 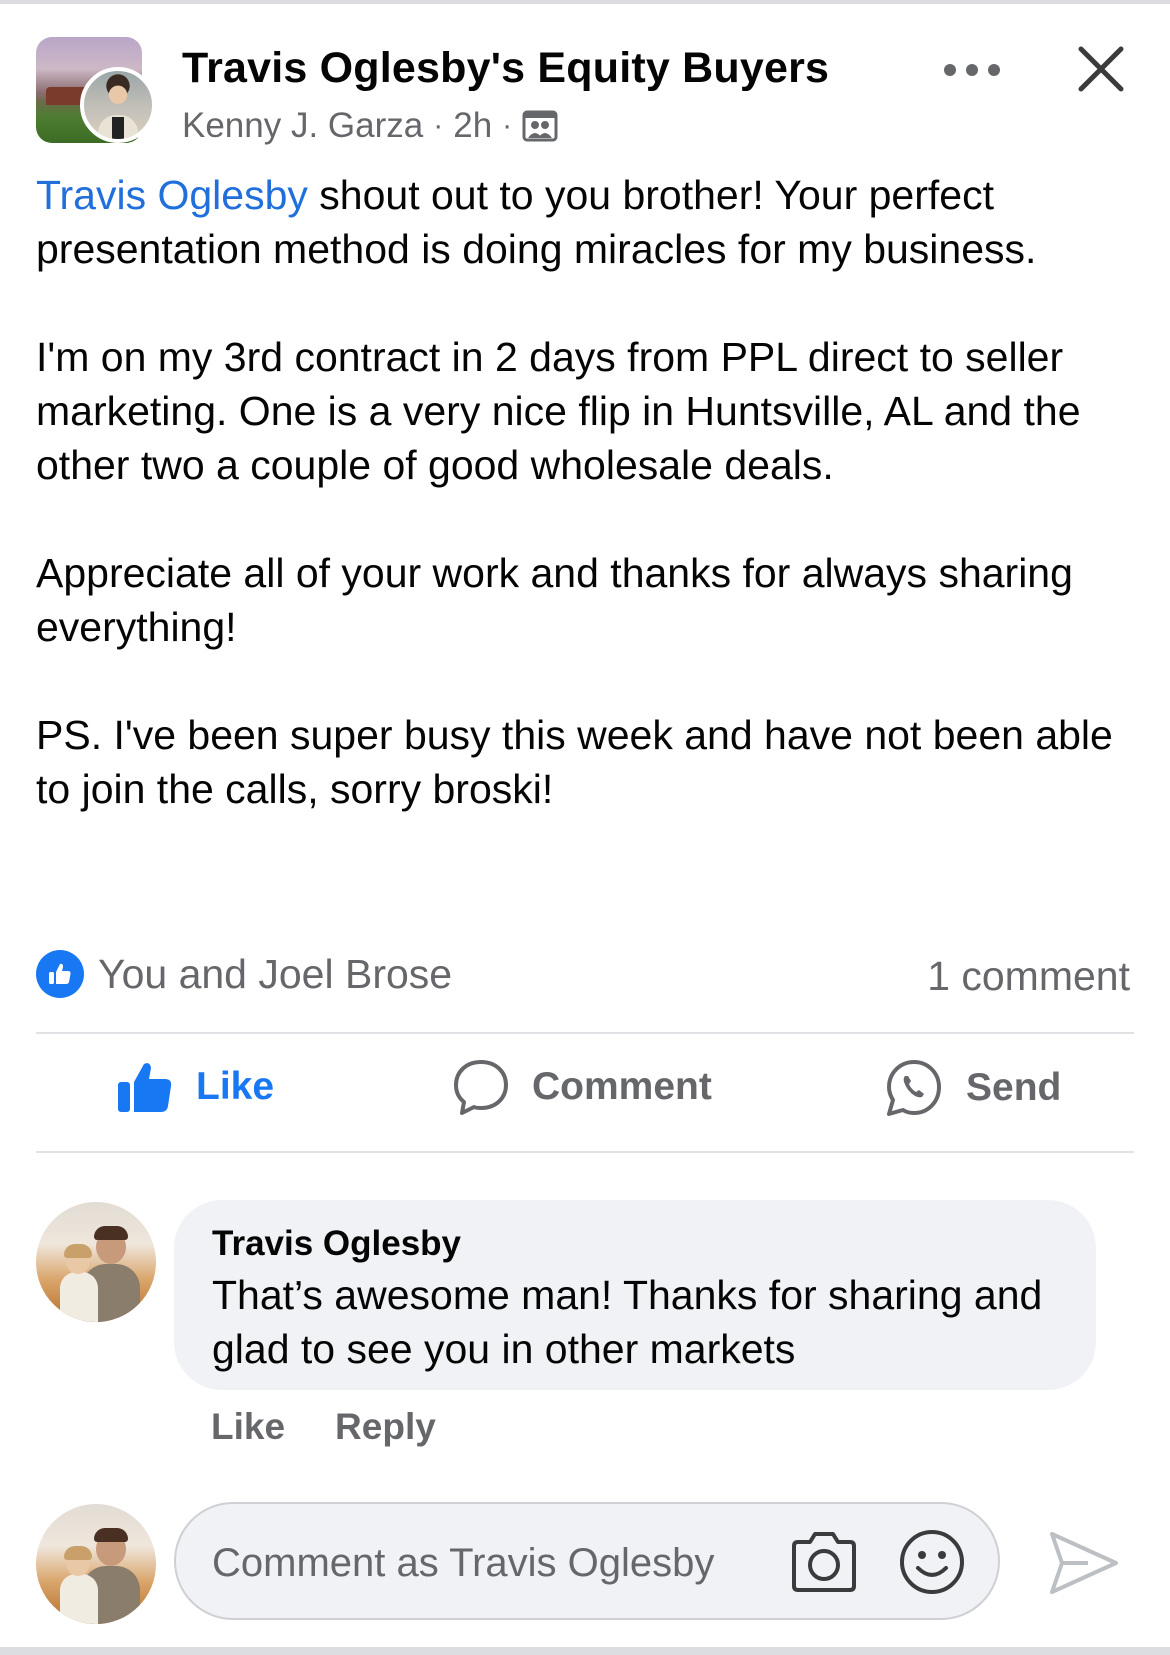 What do you see at coordinates (1084, 1565) in the screenshot?
I see `send-arrow-icon` at bounding box center [1084, 1565].